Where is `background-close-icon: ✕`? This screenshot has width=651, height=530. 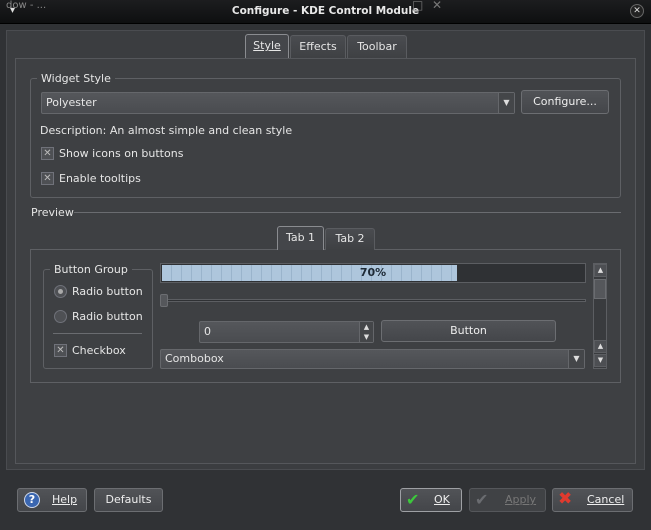
background-close-icon: ✕ is located at coordinates (437, 6).